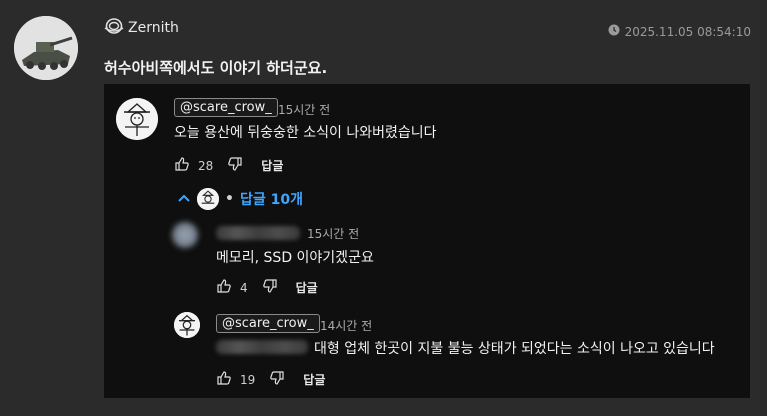 Image resolution: width=767 pixels, height=416 pixels. I want to click on reply-time: 15시간 전, so click(333, 234).